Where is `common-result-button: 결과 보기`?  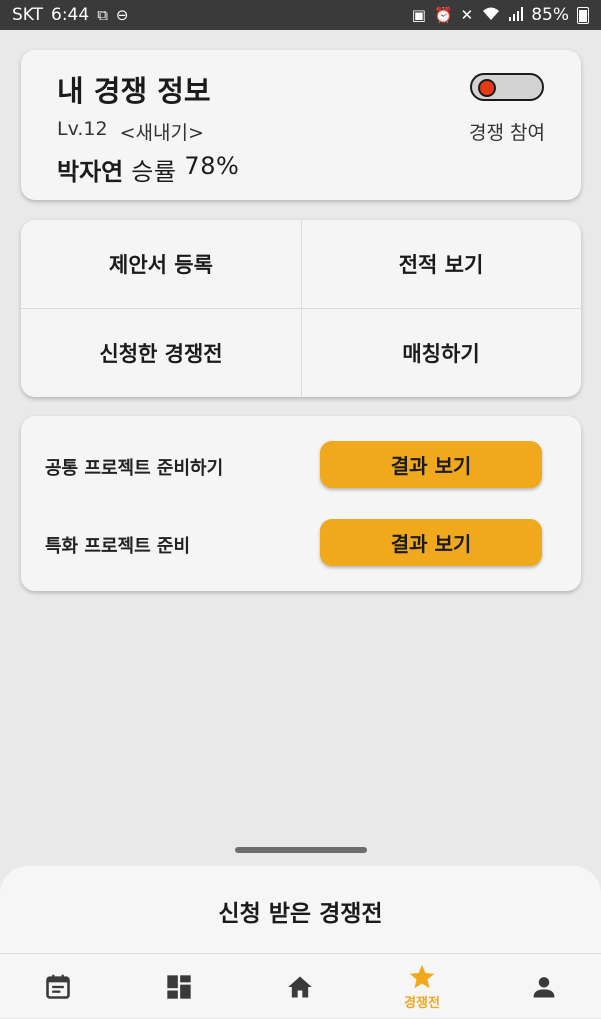
common-result-button: 결과 보기 is located at coordinates (431, 464).